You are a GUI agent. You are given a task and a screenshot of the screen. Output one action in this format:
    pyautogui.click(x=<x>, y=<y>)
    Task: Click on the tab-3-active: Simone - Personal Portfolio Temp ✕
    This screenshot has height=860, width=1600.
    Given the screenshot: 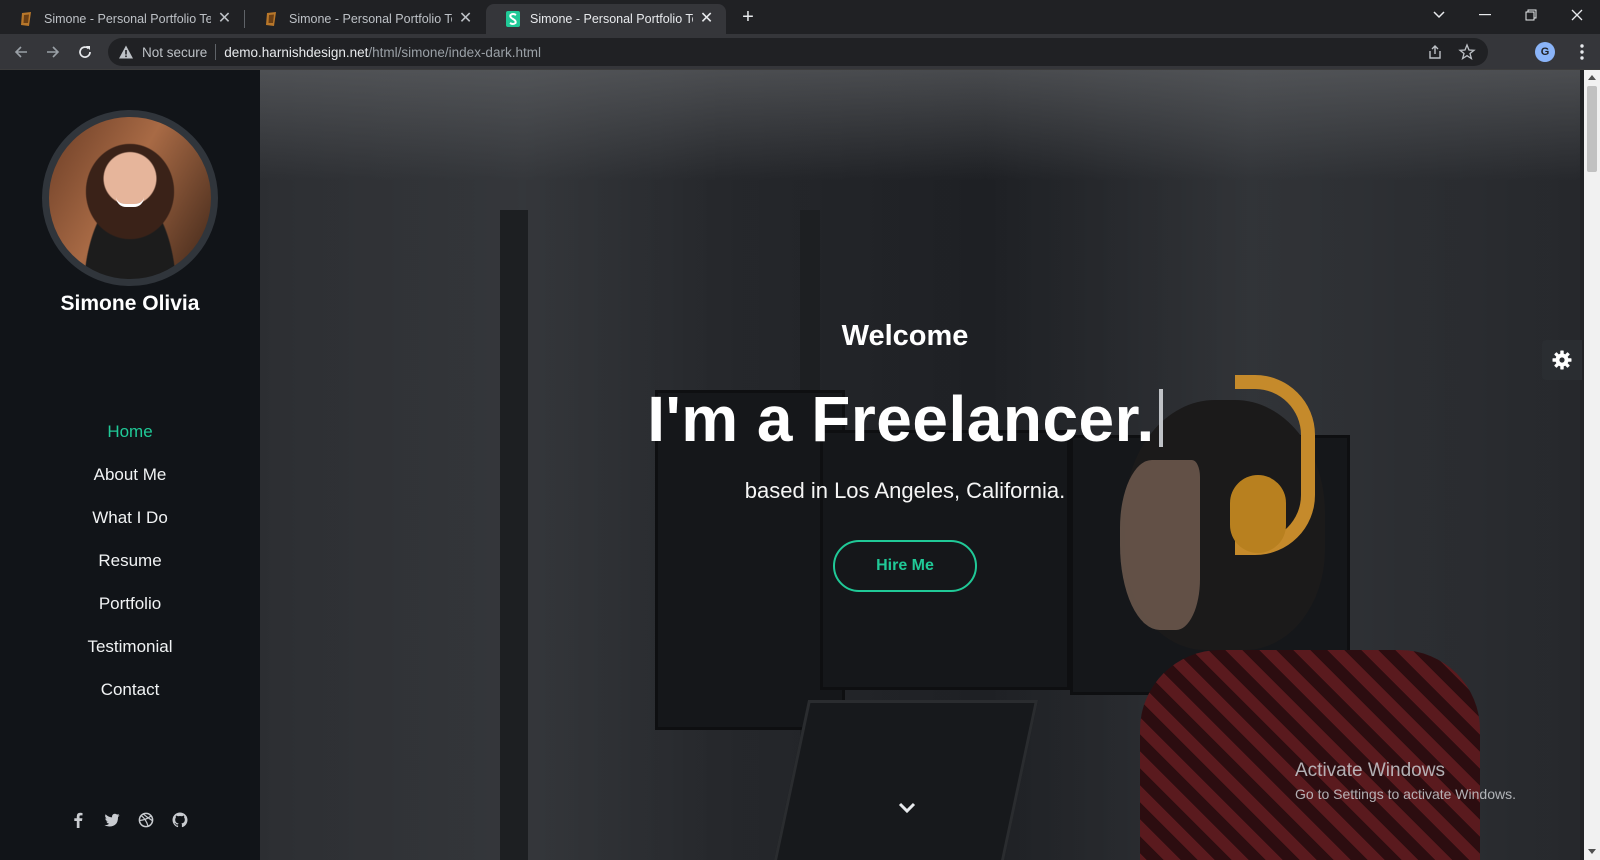 What is the action you would take?
    pyautogui.click(x=606, y=19)
    